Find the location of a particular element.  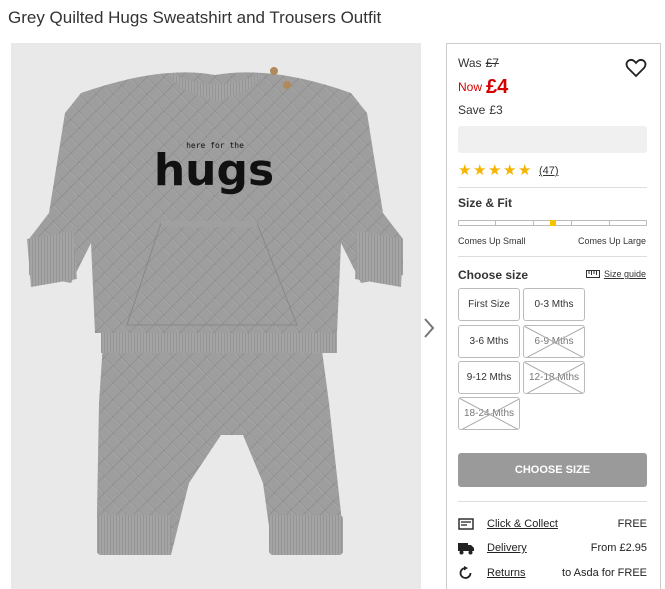

now-value: £4 is located at coordinates (497, 87).